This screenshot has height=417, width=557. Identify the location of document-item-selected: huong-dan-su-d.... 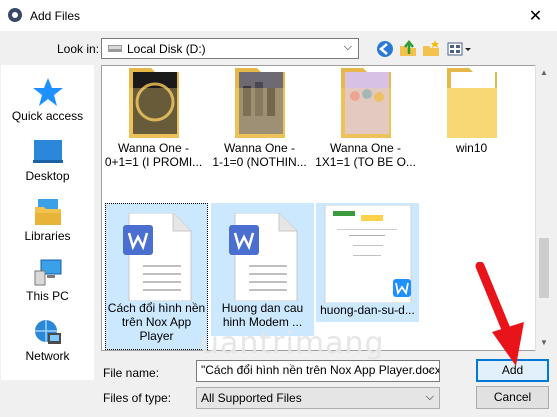
(367, 262).